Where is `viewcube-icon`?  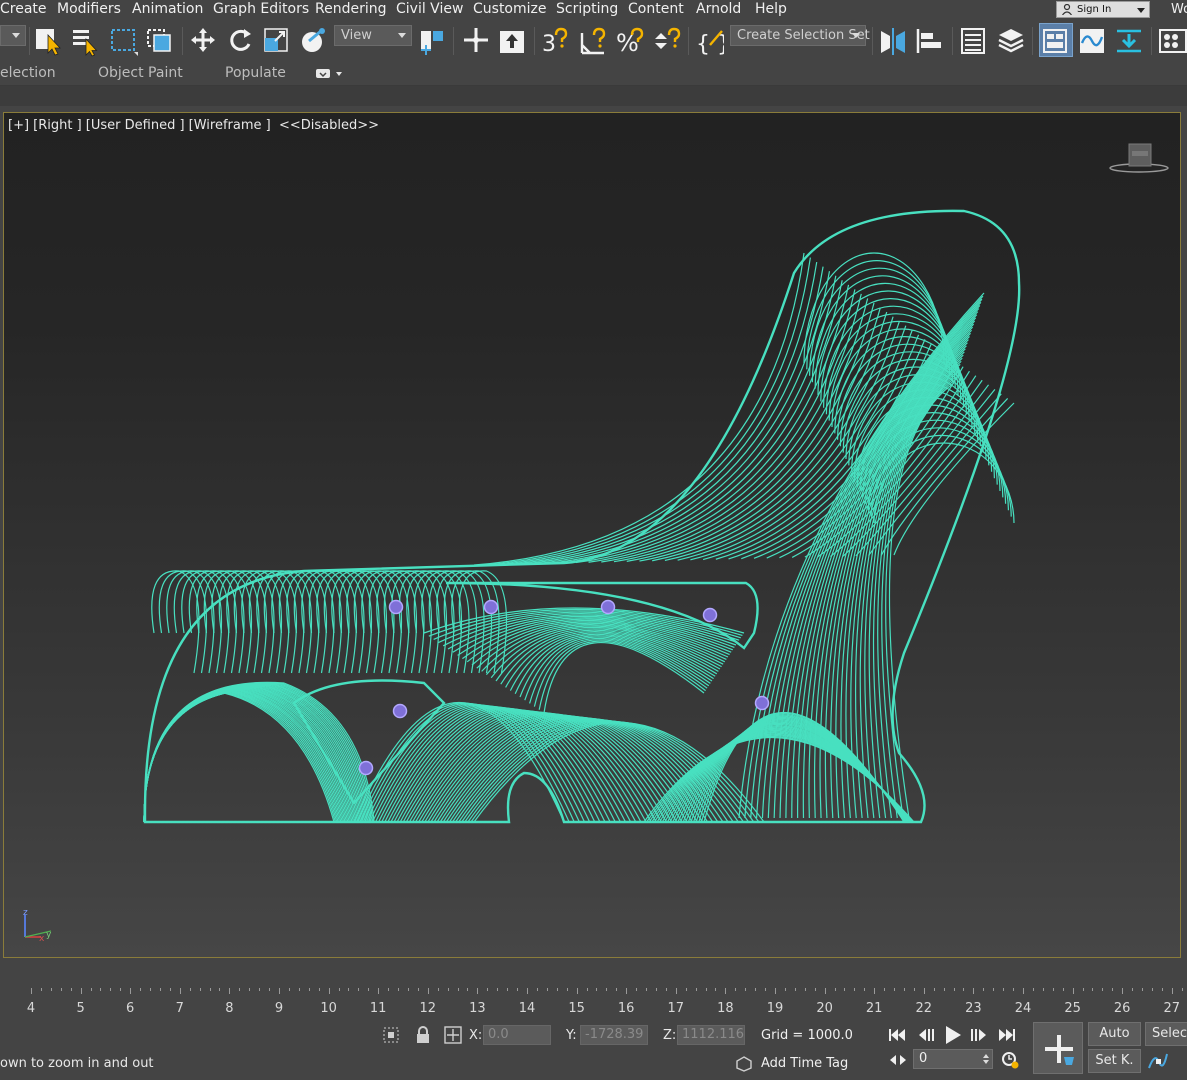 viewcube-icon is located at coordinates (1139, 158).